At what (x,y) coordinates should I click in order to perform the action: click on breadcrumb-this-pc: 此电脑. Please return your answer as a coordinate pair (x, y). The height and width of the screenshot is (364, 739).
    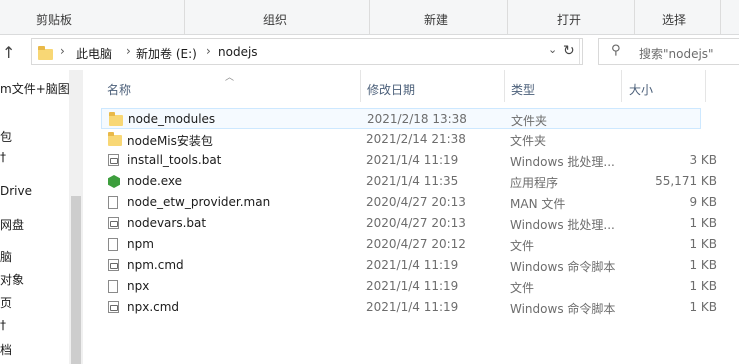
    Looking at the image, I should click on (94, 53).